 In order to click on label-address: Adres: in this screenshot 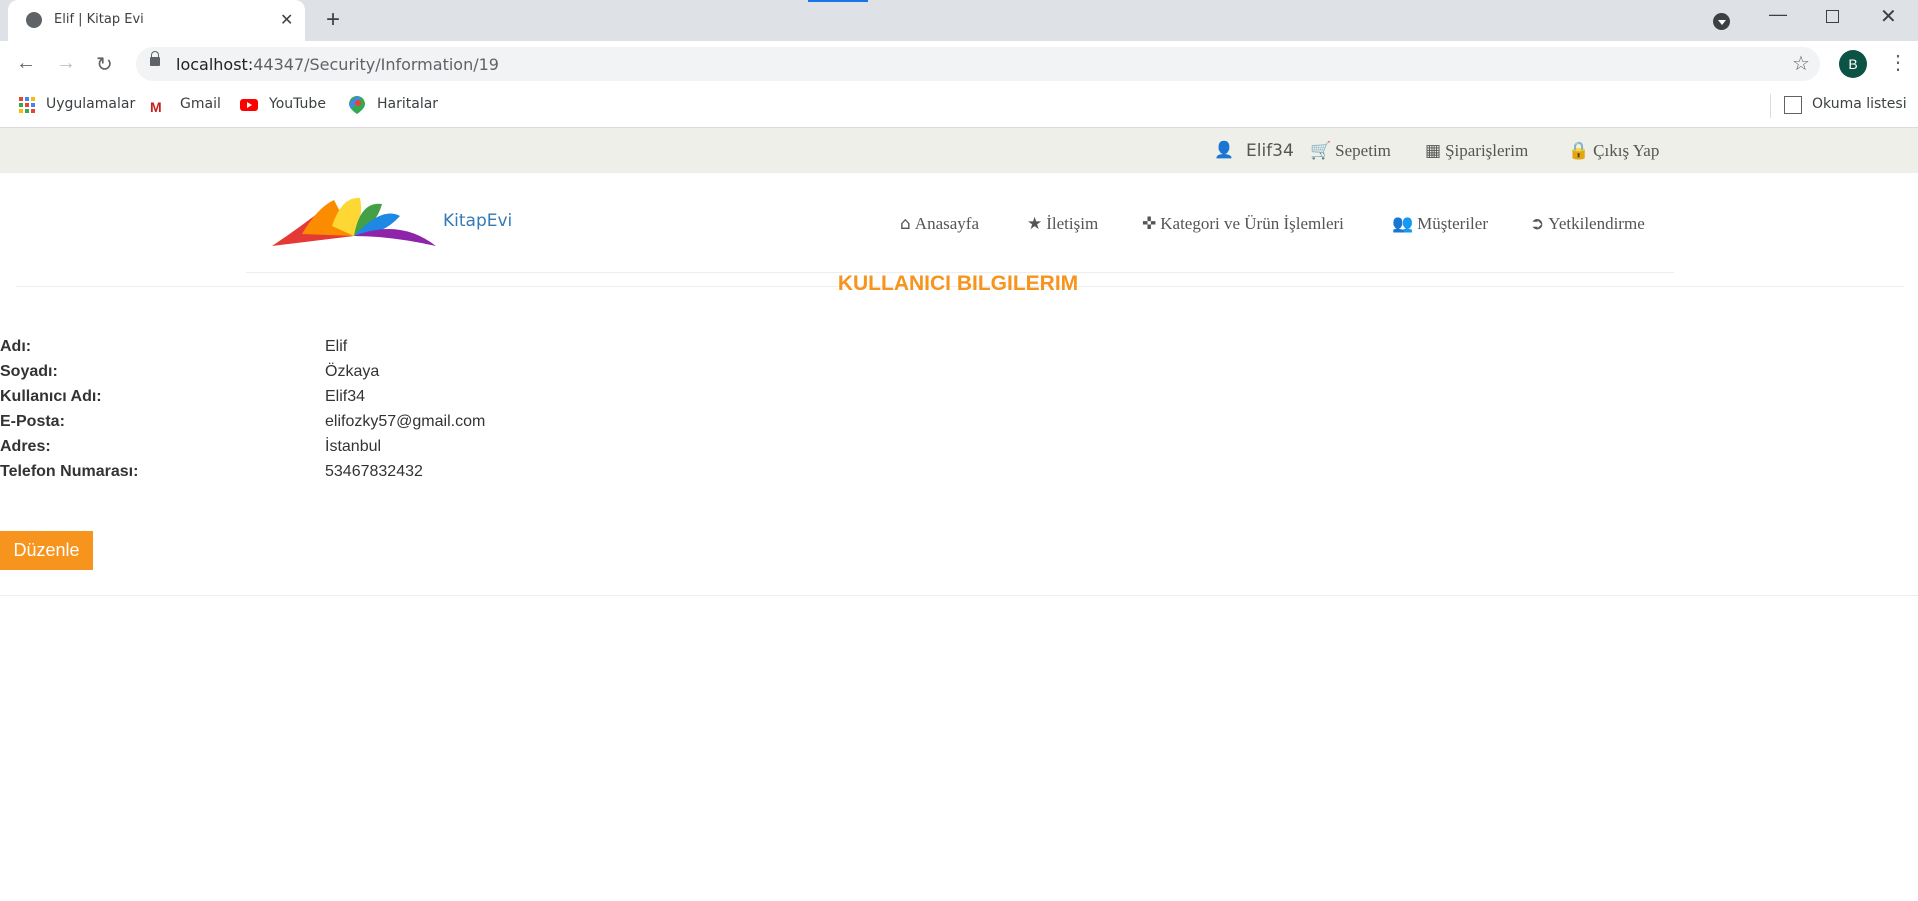, I will do `click(25, 446)`.